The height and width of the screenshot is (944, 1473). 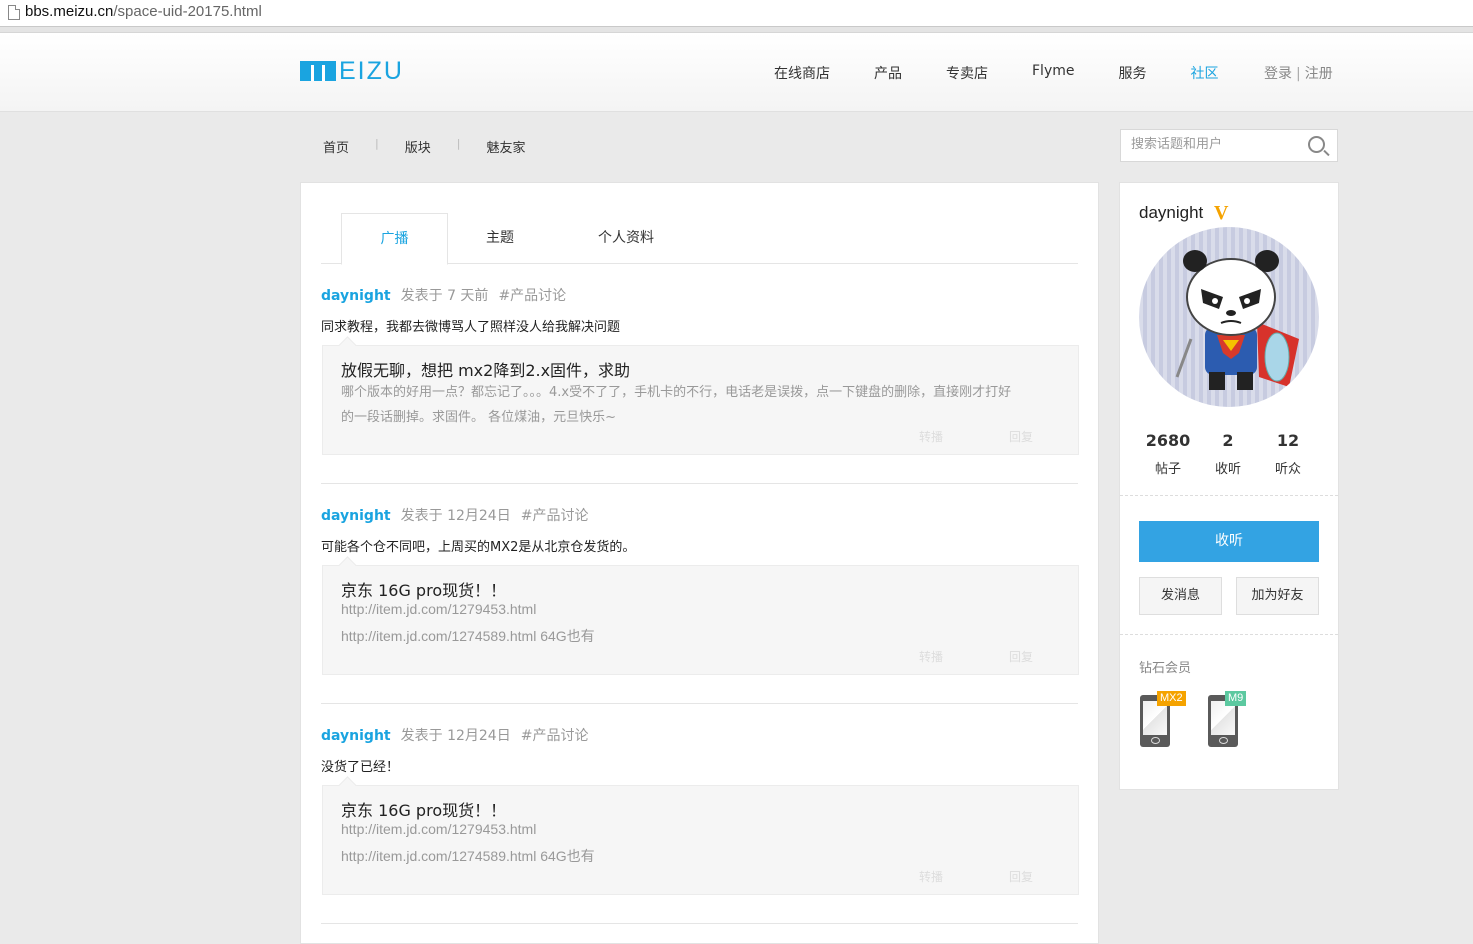 I want to click on subnav-boards: 版块, so click(x=418, y=146).